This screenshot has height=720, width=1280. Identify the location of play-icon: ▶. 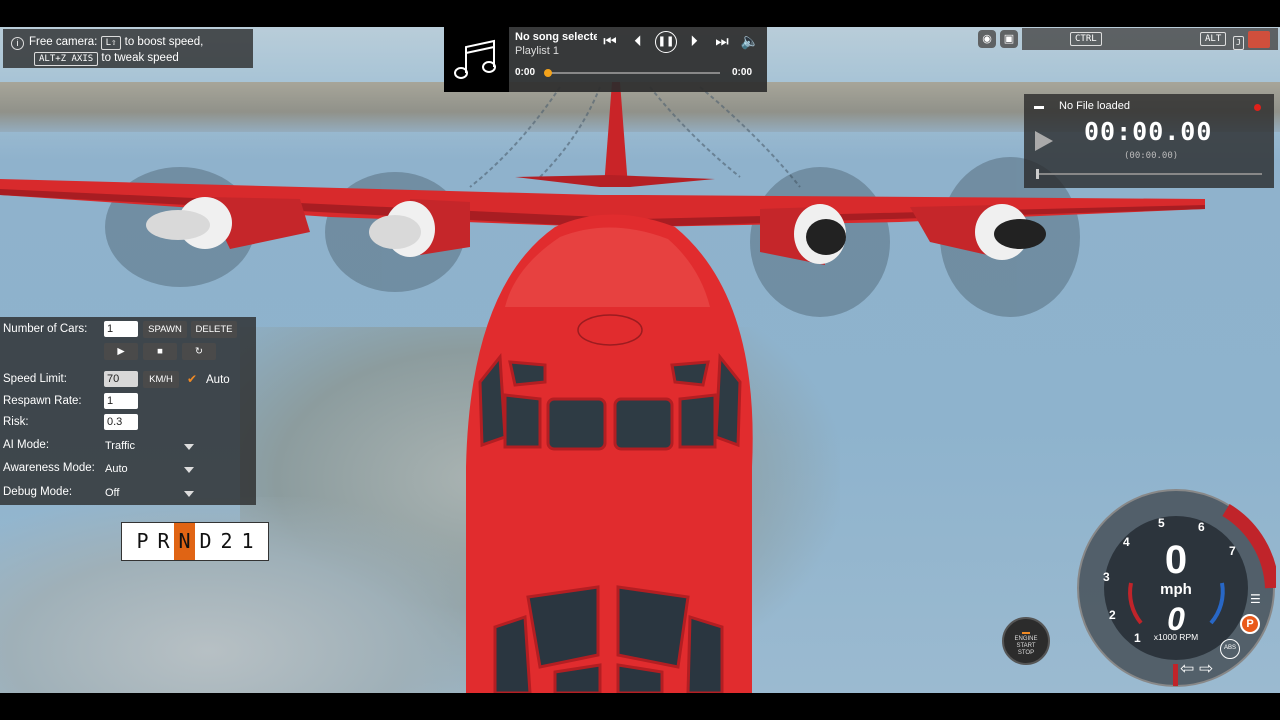
(121, 351).